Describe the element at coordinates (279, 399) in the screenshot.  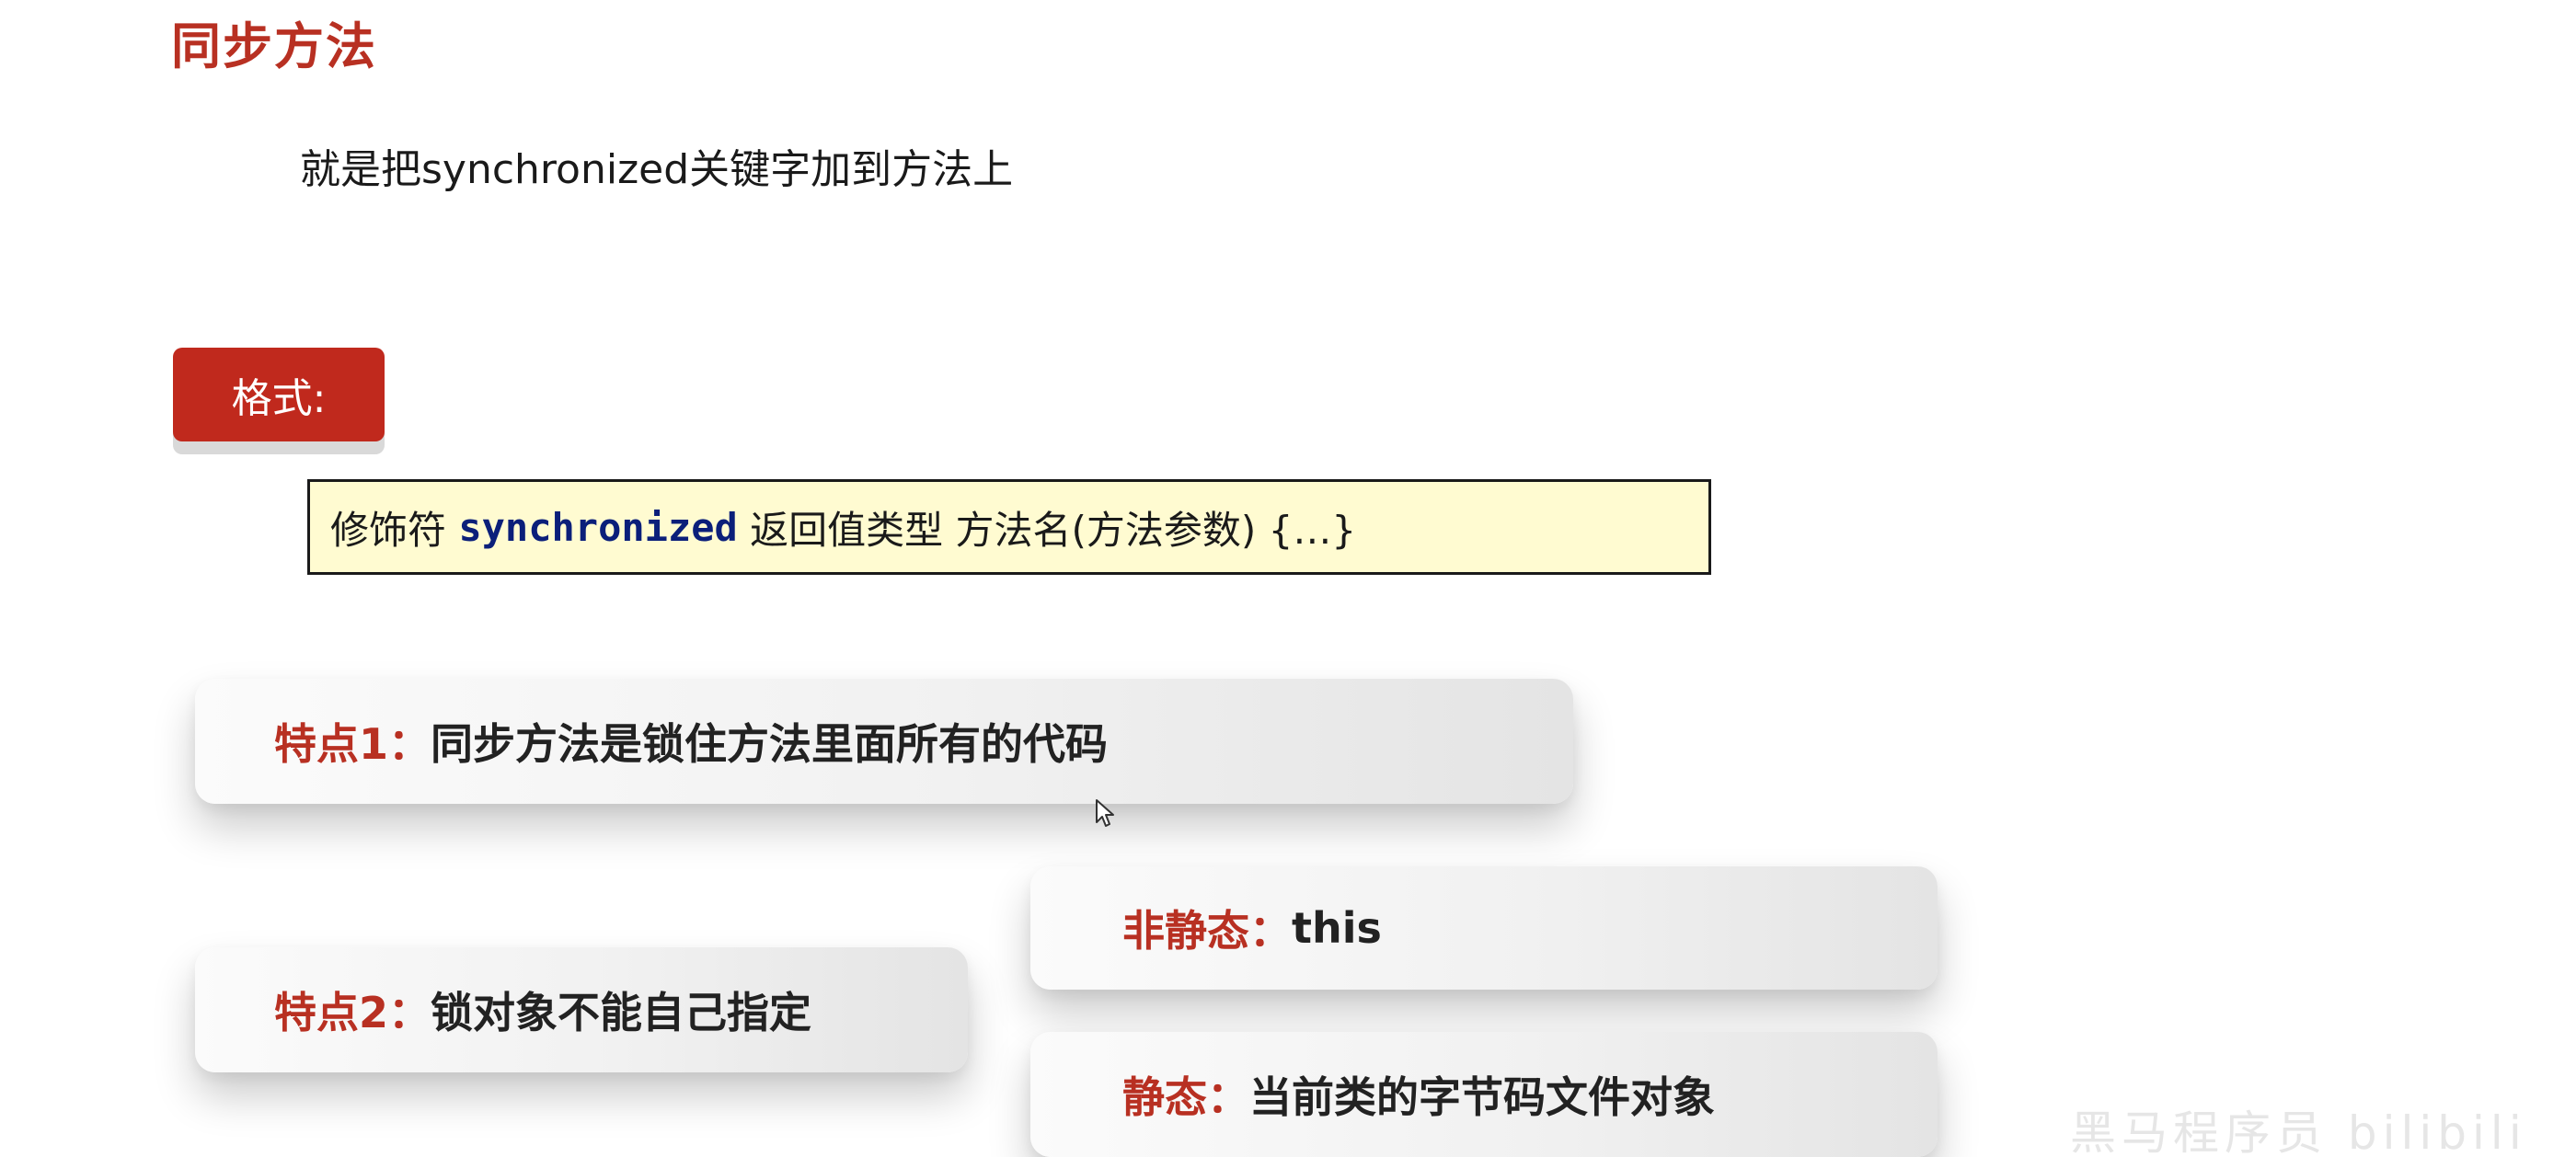
I see `format-label: 格式:` at that location.